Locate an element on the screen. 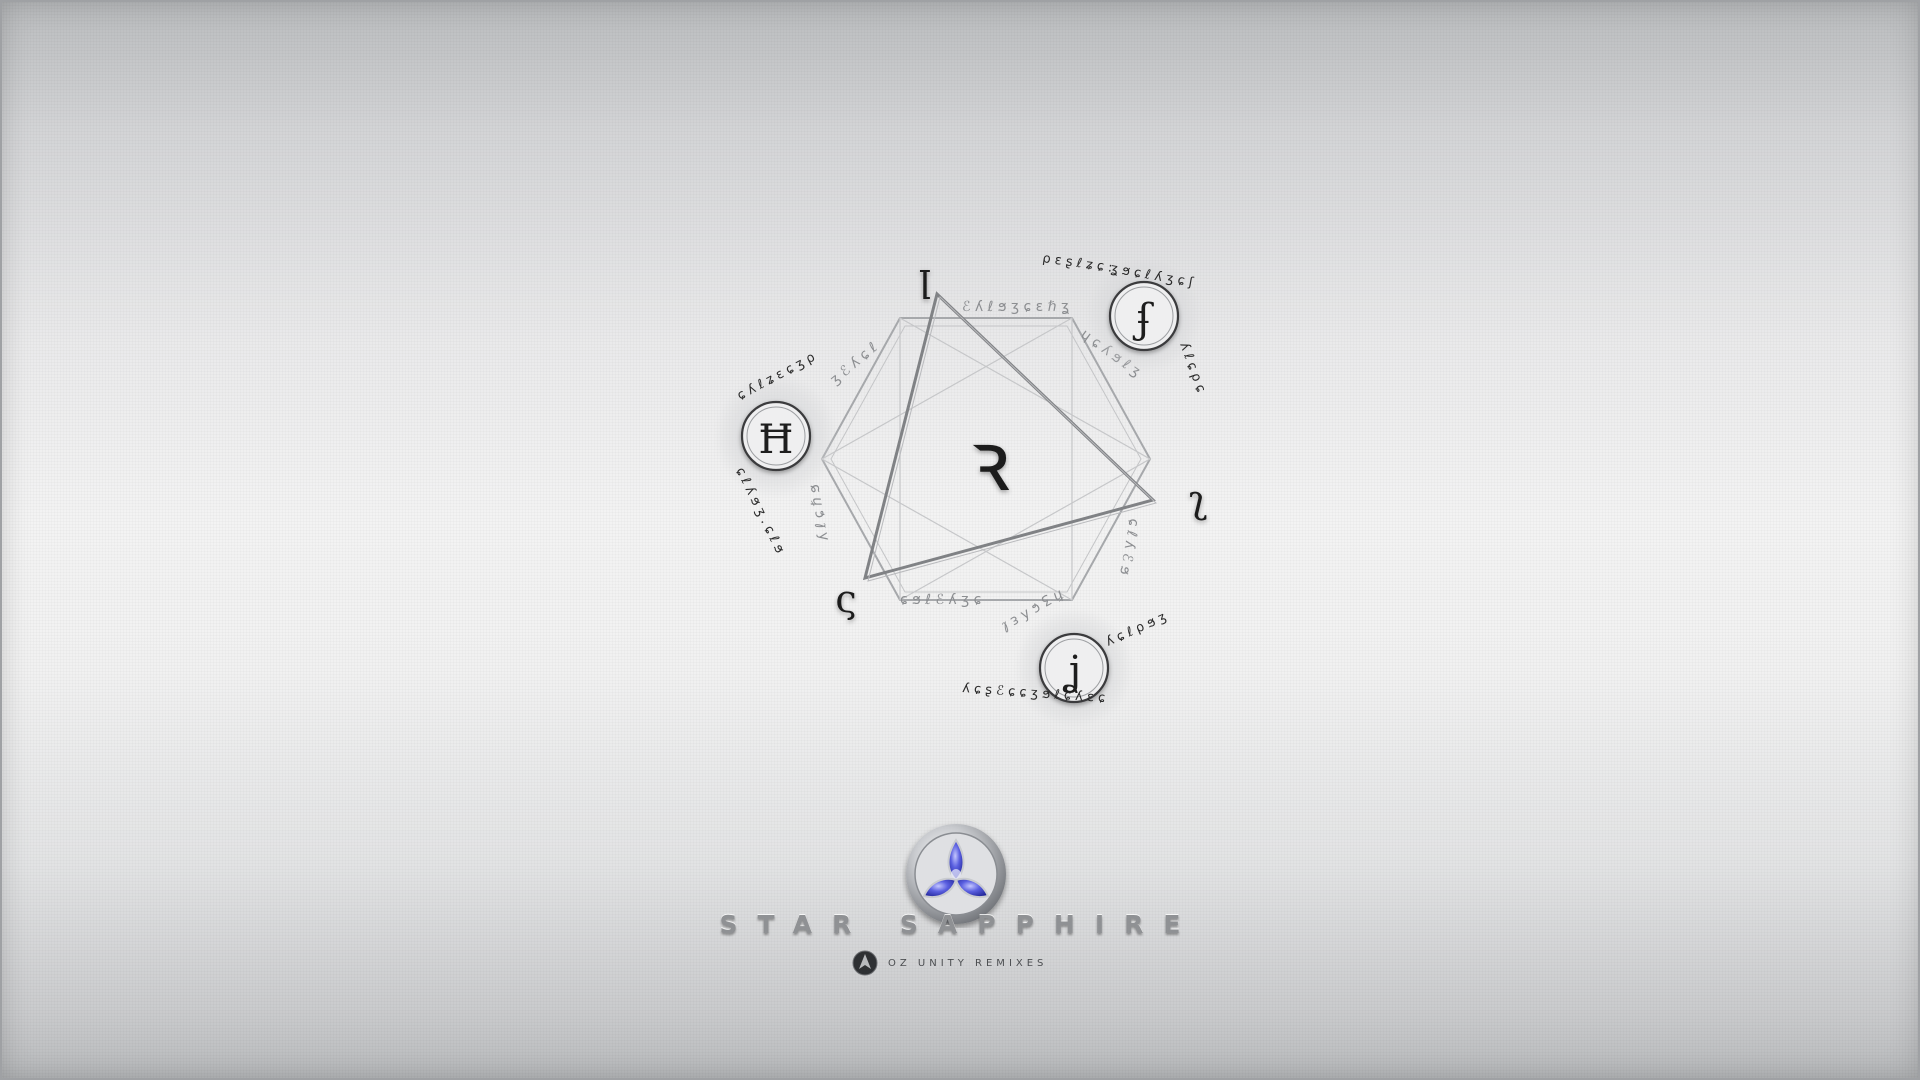 The height and width of the screenshot is (1080, 1920). small-emblem-icon is located at coordinates (865, 963).